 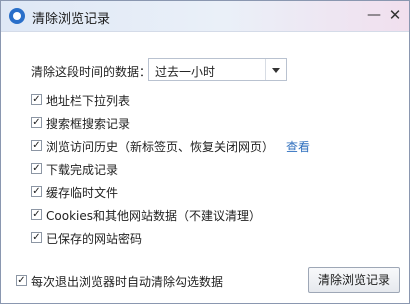 I want to click on option-label: 浏览访问历史（新标签页、恢复关闭网页）, so click(x=160, y=147).